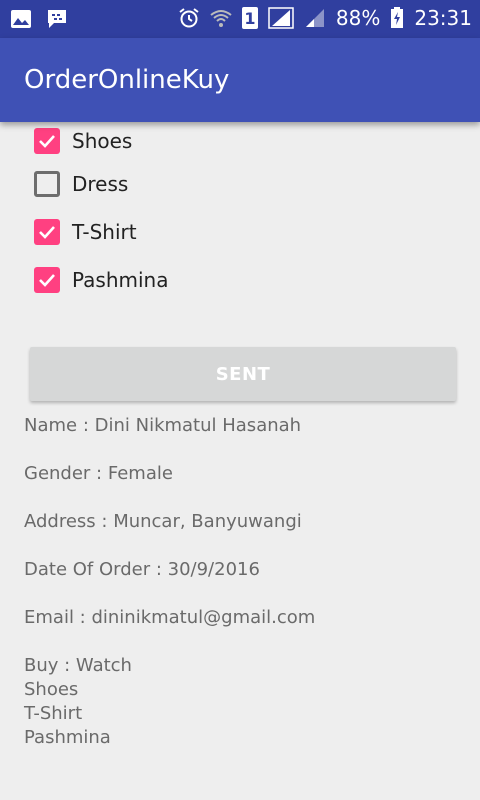  I want to click on summary-buy-line: Shoes, so click(51, 689).